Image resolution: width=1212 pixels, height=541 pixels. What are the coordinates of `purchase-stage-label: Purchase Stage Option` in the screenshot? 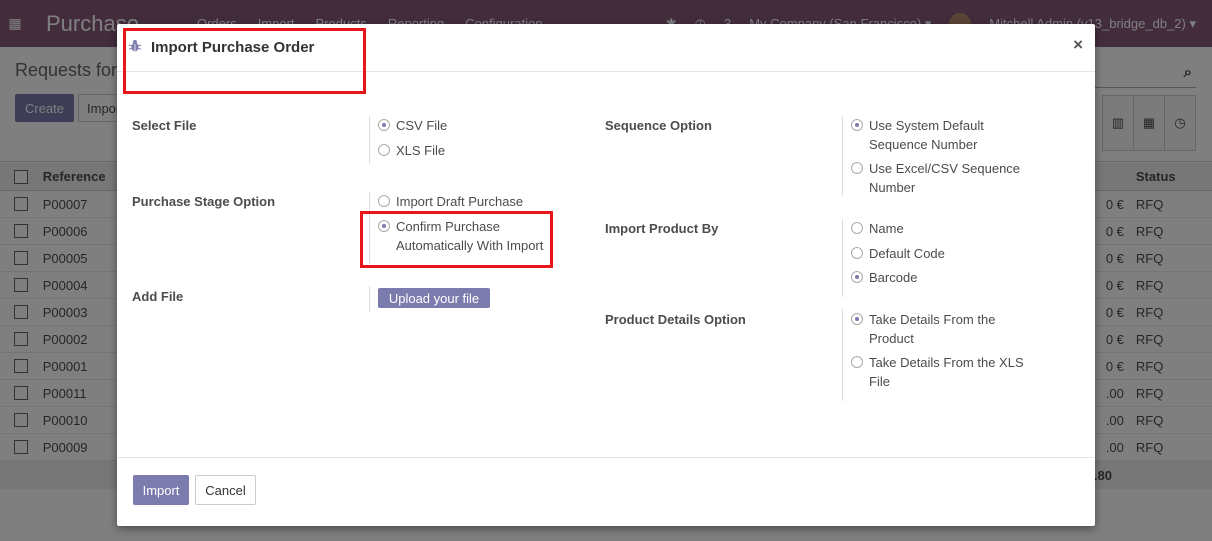 It's located at (204, 201).